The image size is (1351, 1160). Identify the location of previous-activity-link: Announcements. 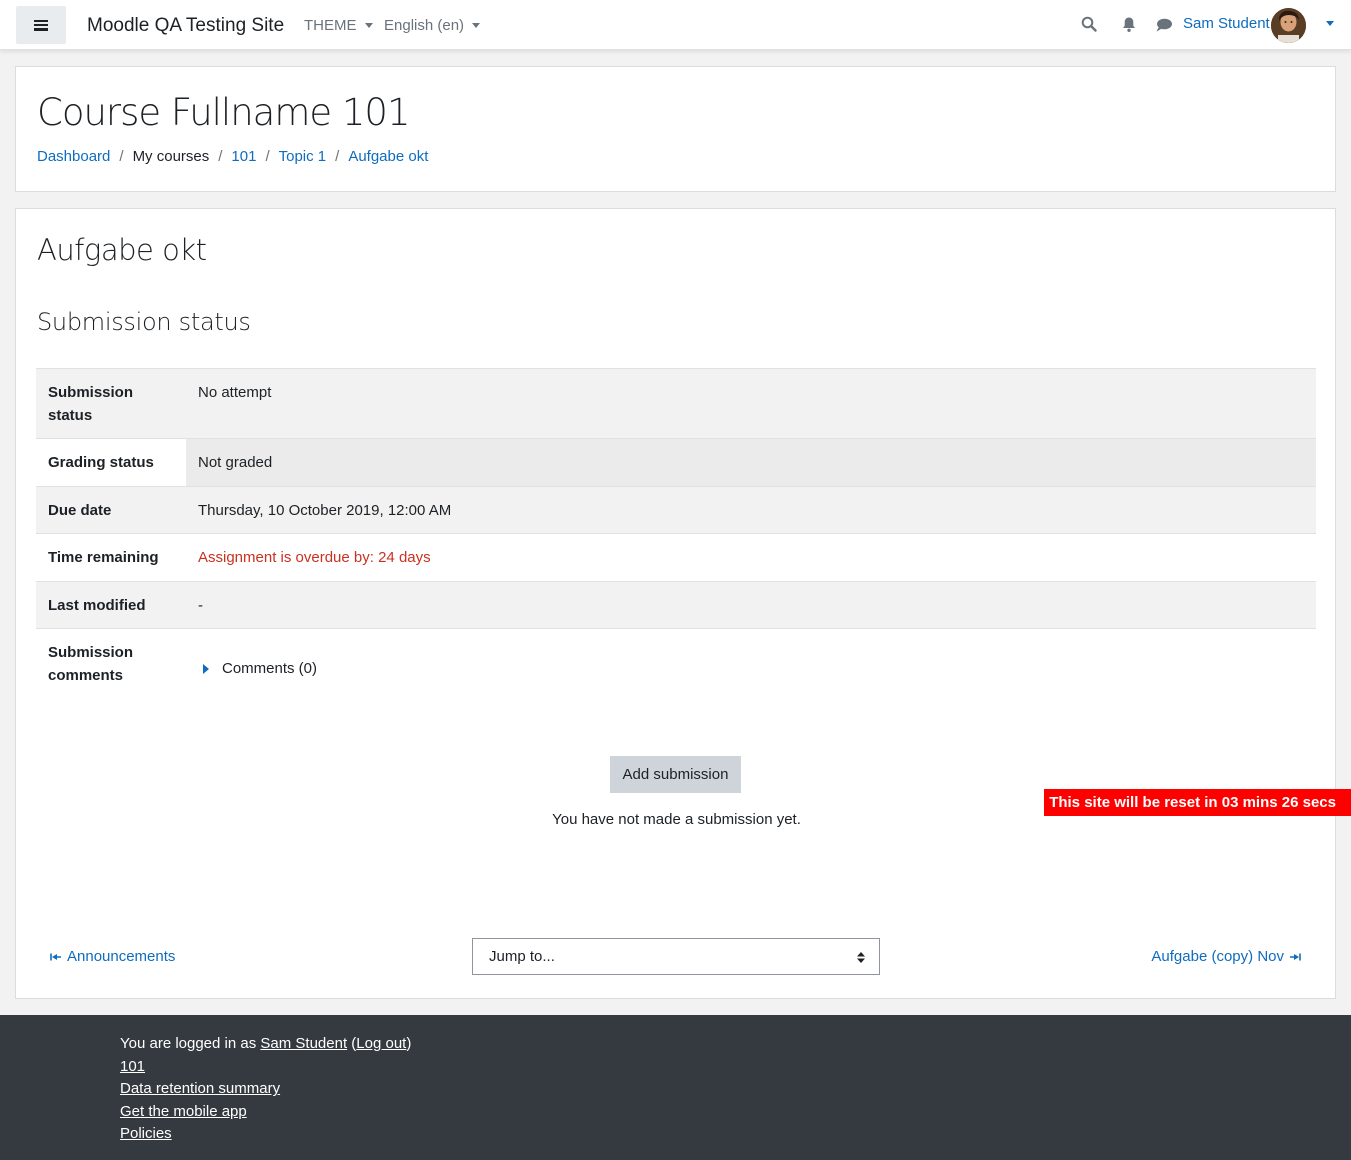
(112, 956).